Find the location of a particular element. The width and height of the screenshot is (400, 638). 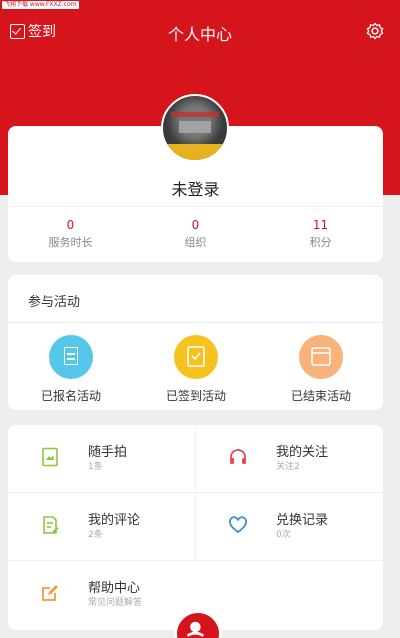

menu-item-exchange-records: 兑换记录 0次 is located at coordinates (289, 526).